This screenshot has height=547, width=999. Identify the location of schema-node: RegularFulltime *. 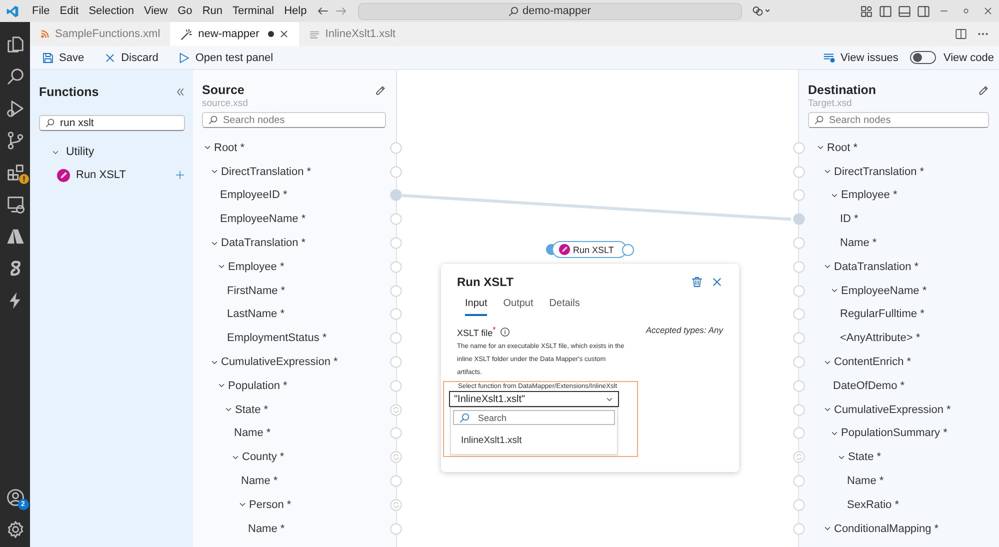
(882, 314).